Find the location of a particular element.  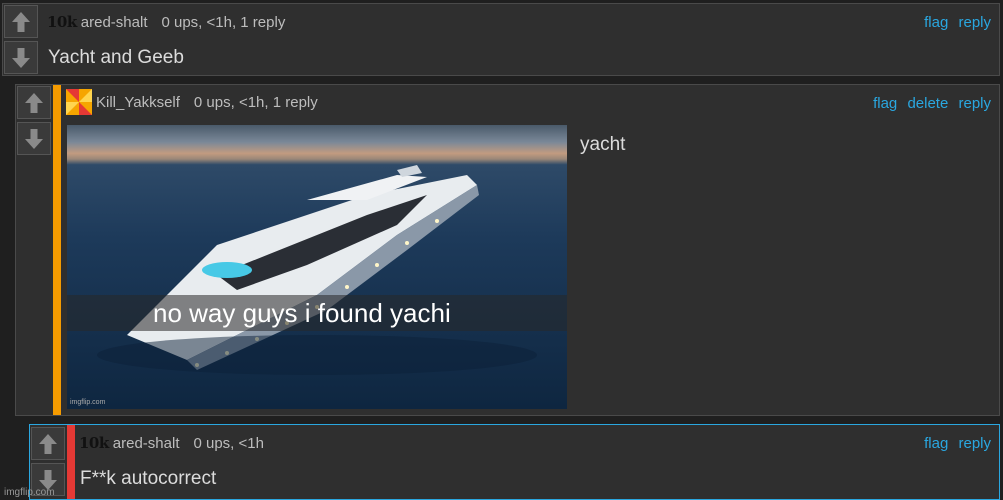

image-watermark: imgflip.com is located at coordinates (88, 402).